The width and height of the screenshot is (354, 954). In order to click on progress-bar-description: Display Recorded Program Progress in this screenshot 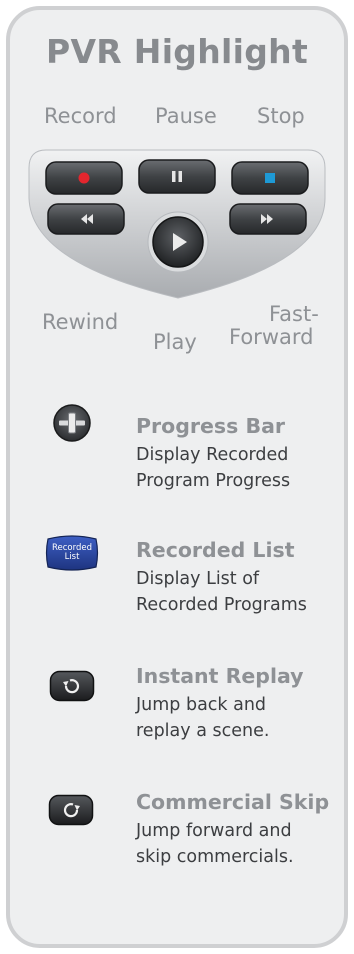, I will do `click(213, 468)`.